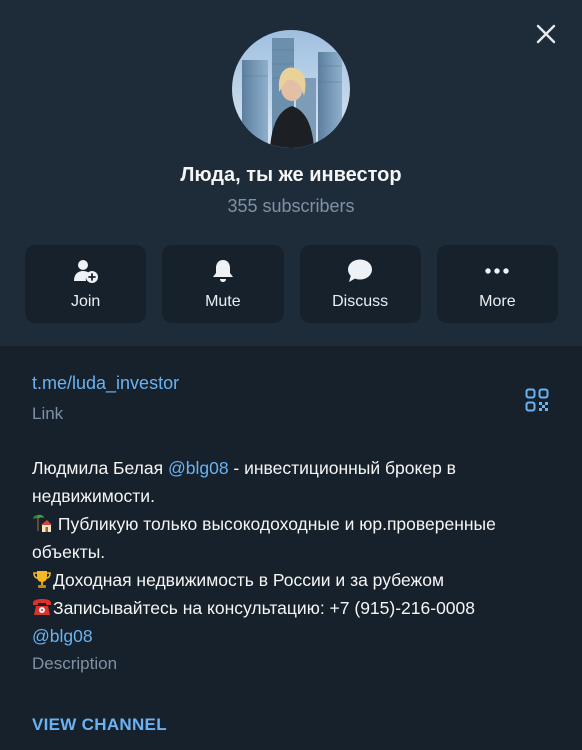 The image size is (582, 750). I want to click on channel-avatar, so click(291, 89).